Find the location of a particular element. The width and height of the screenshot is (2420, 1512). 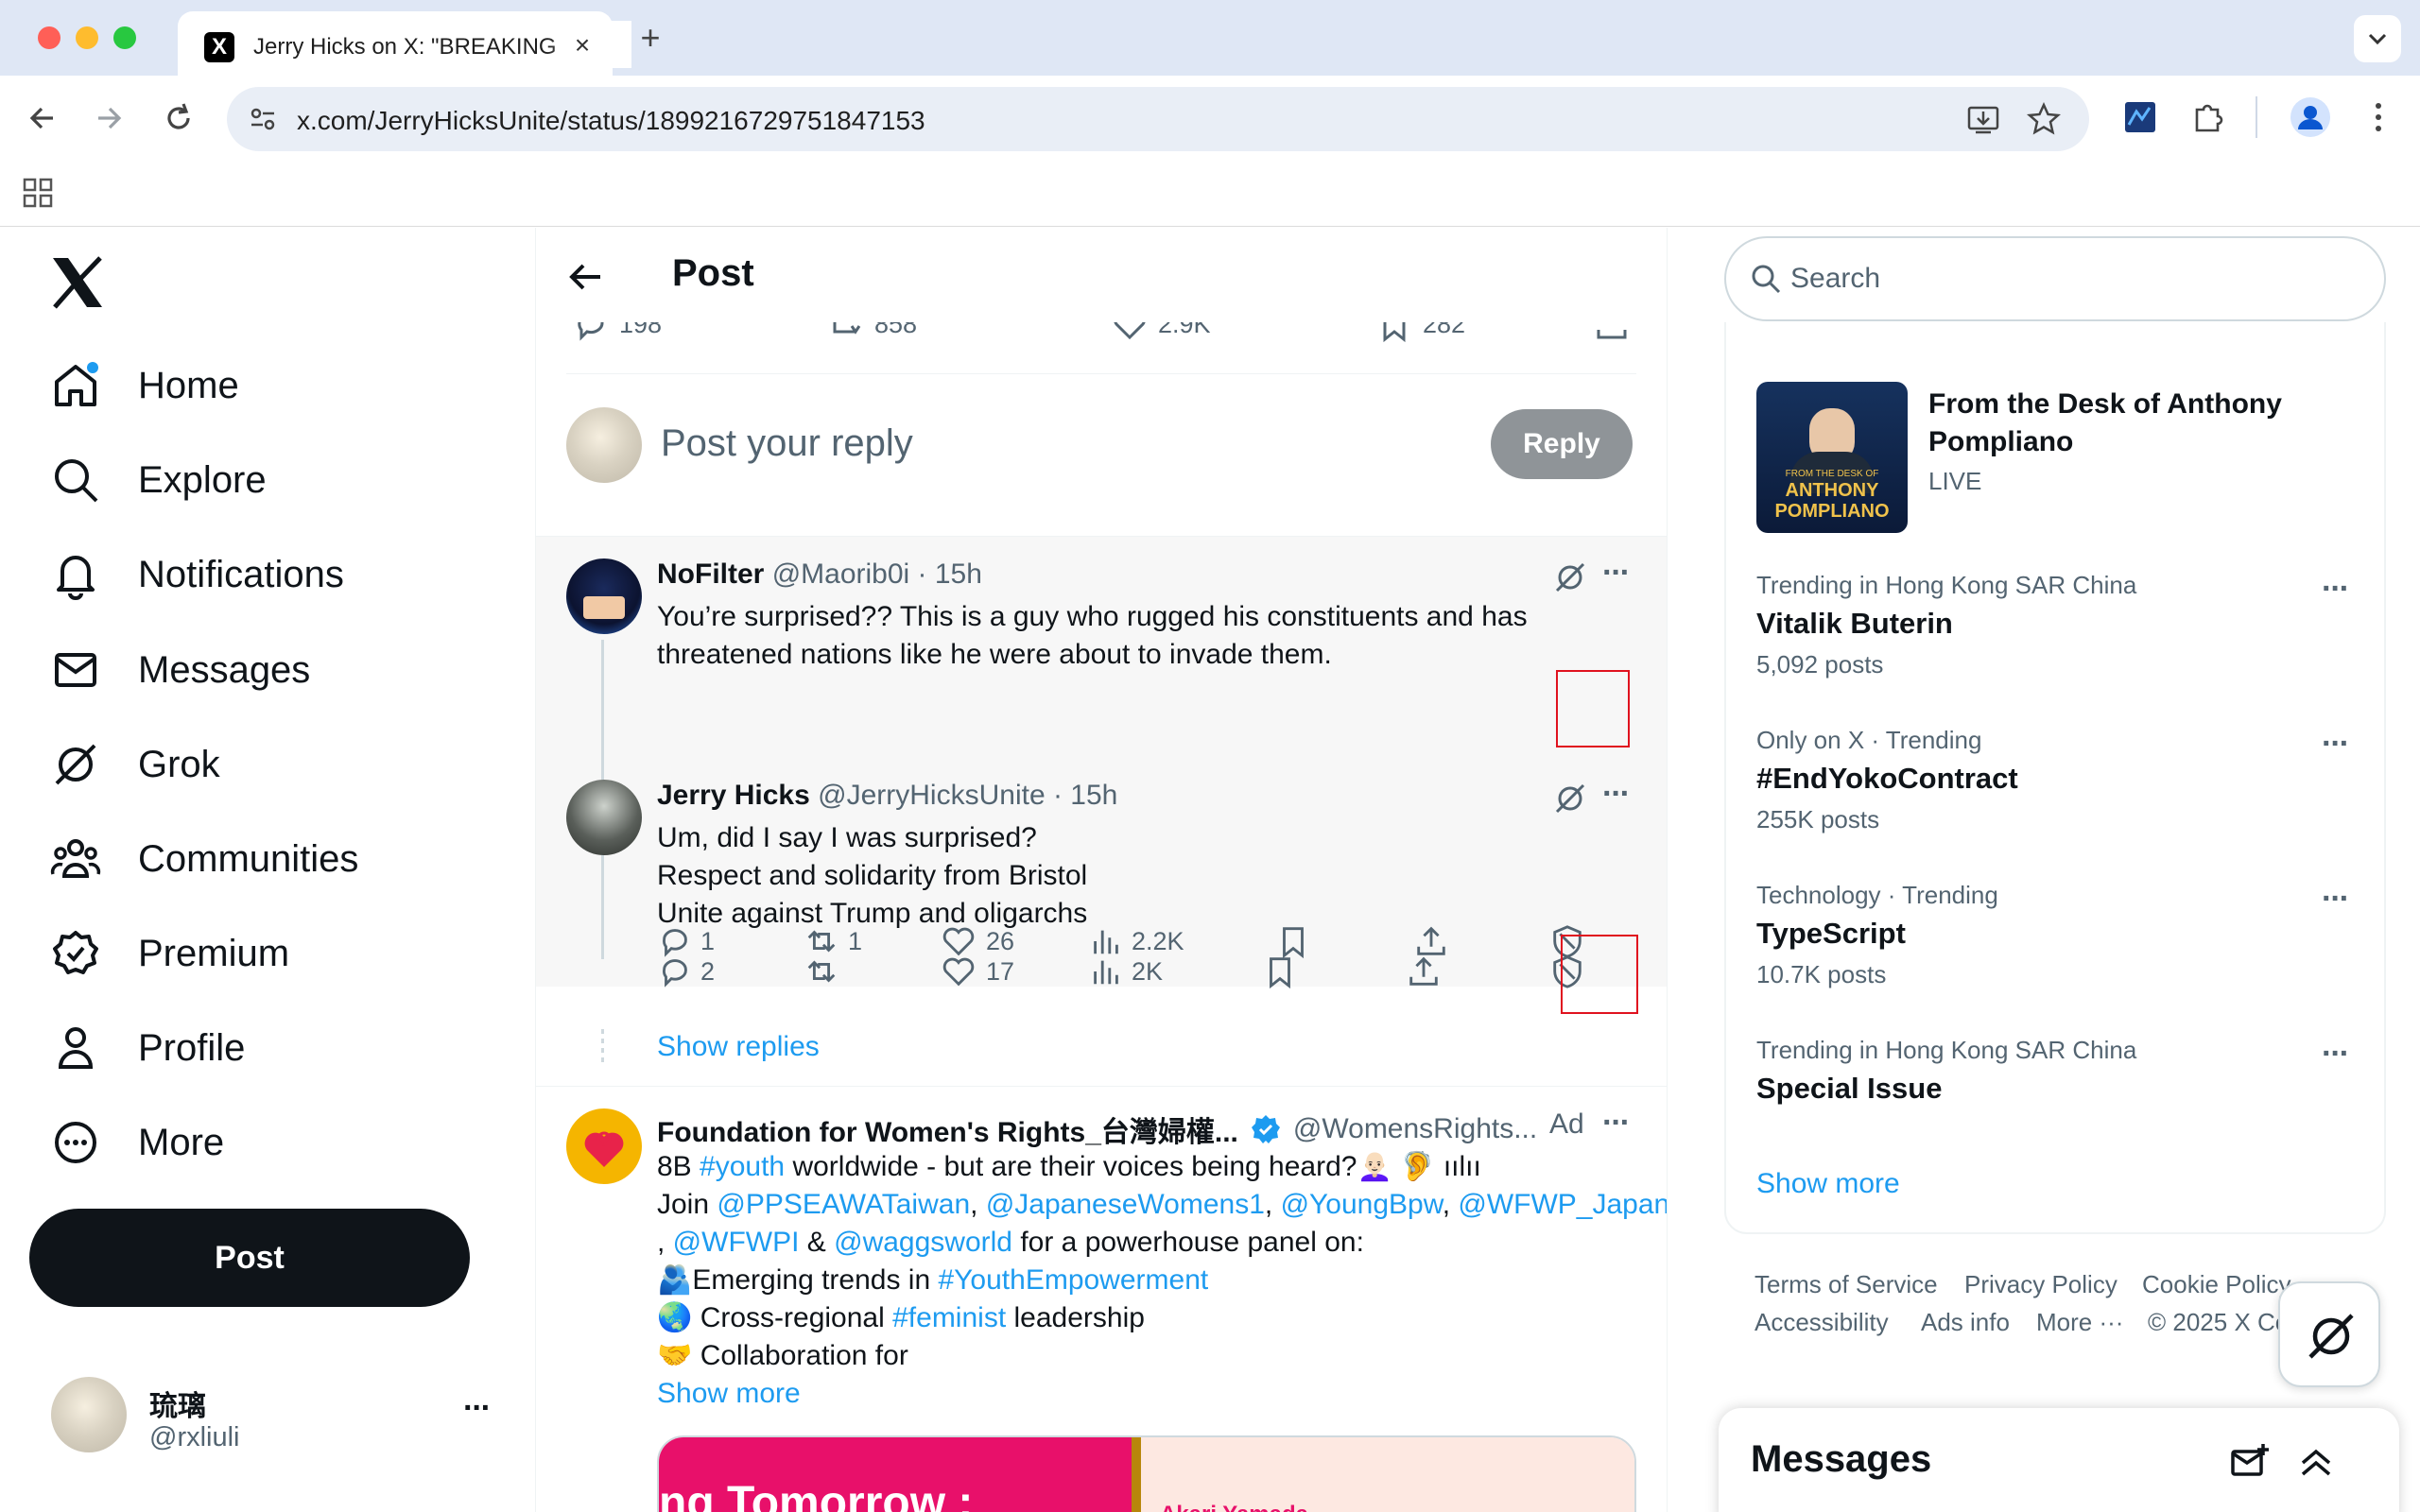

account-switcher: 琉璃 @rxliuli ··· is located at coordinates (274, 1414).